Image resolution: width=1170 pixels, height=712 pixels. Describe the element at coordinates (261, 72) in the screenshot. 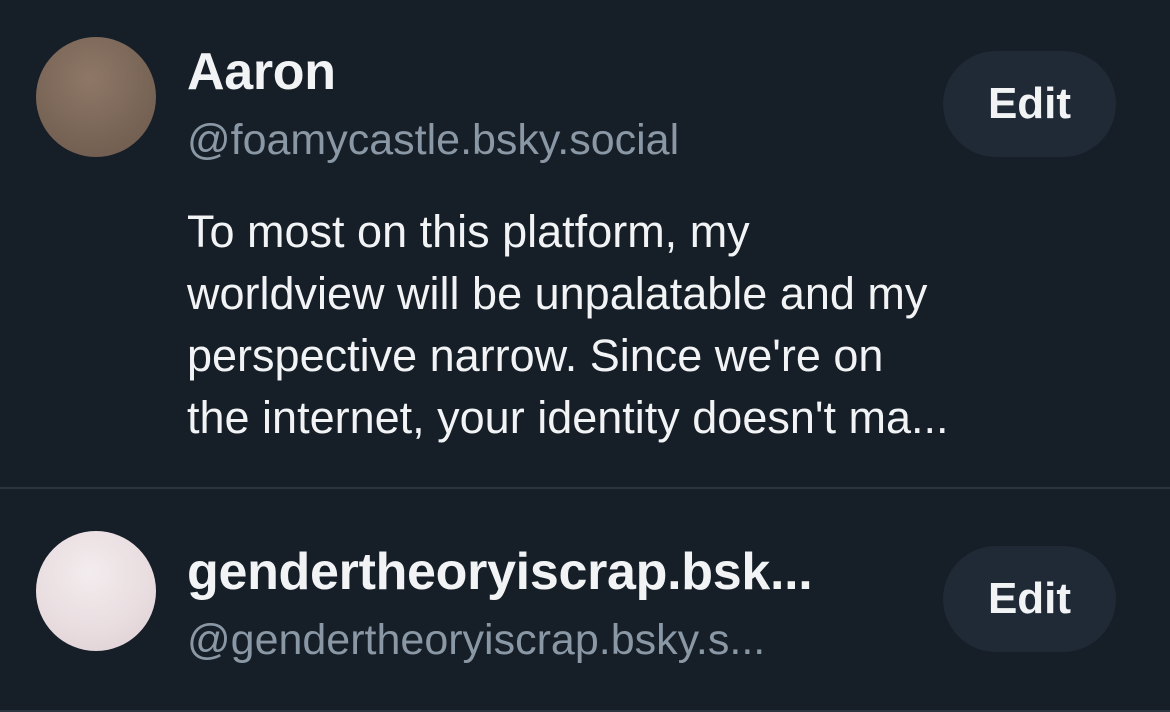

I see `display-name: Aaron` at that location.